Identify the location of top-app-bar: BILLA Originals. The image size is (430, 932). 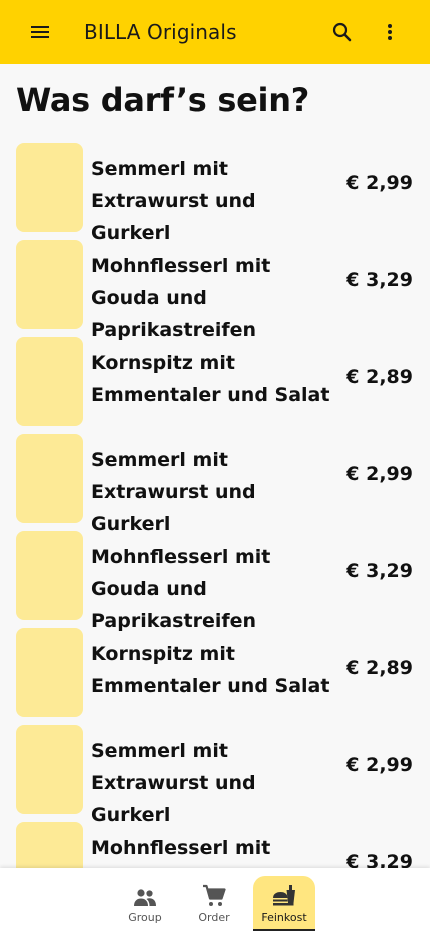
(215, 32).